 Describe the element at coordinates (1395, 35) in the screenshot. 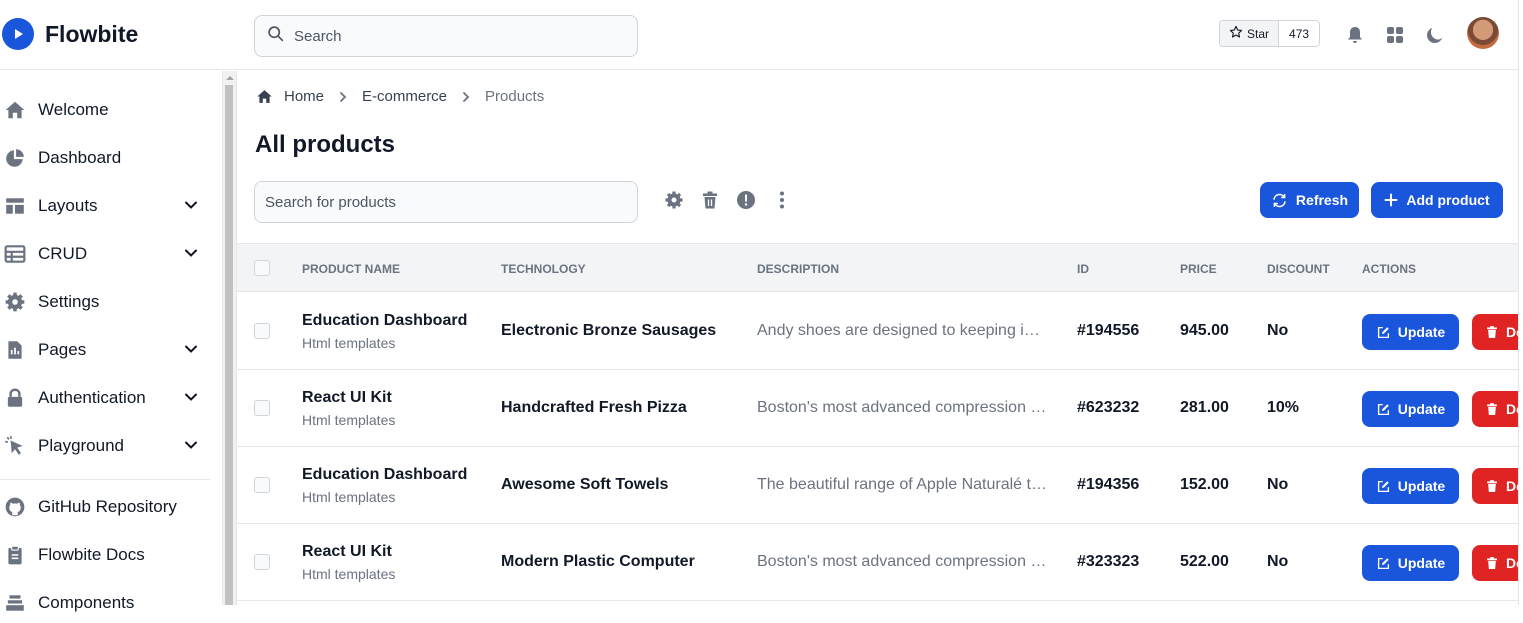

I see `apps-grid-icon` at that location.